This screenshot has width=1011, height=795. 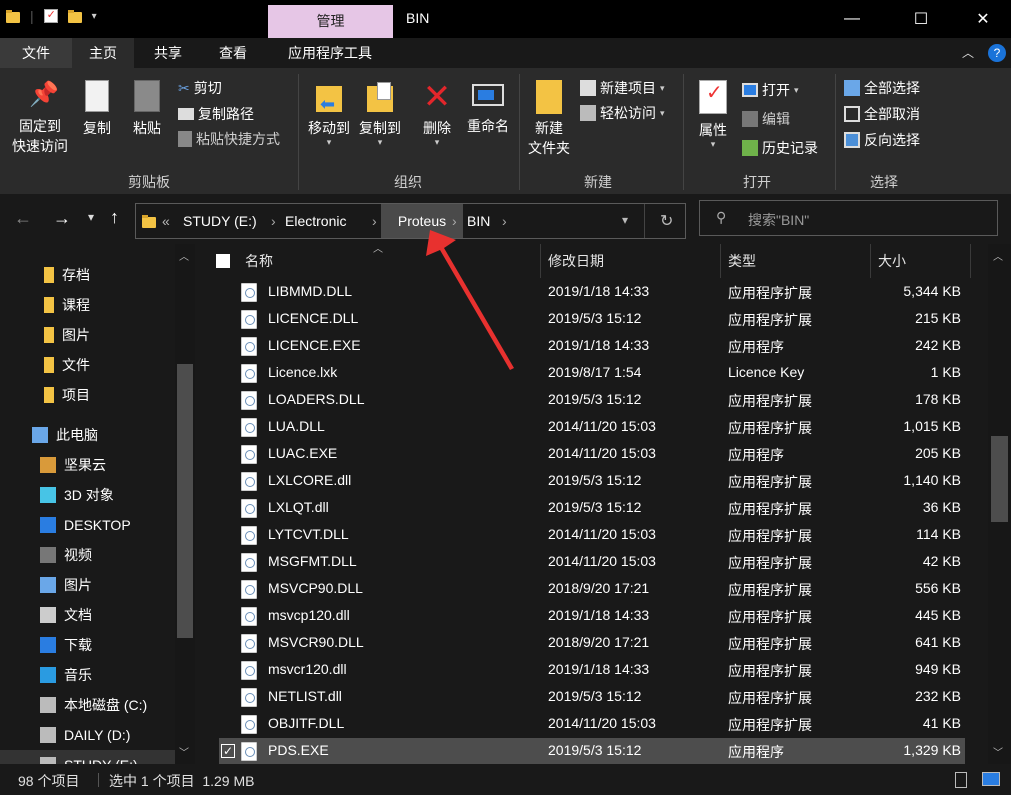 I want to click on edit-button: 编辑, so click(x=766, y=119).